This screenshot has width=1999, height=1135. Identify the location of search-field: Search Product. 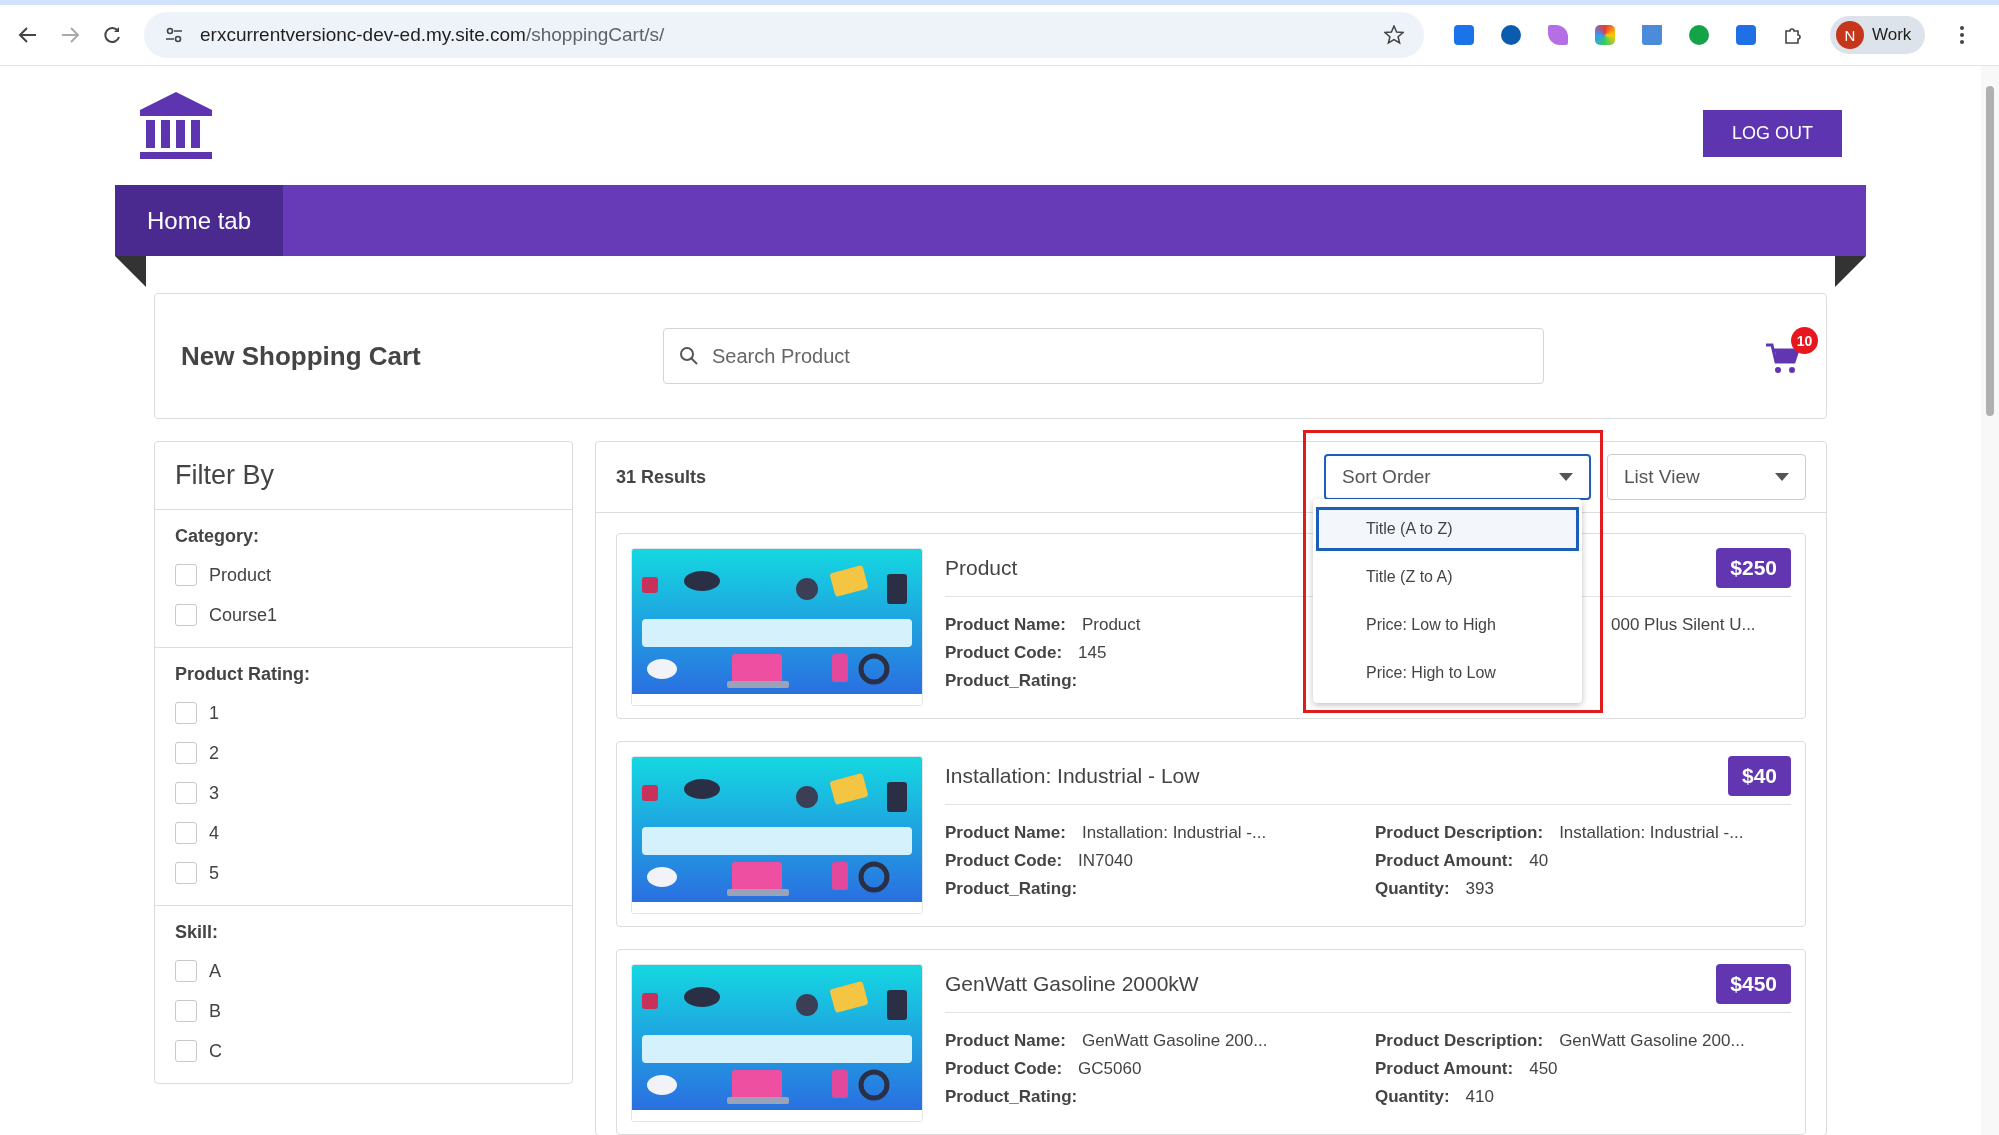
(1103, 356).